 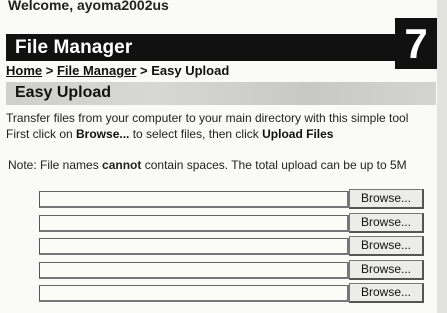 I want to click on breadcrumb: Home > File Manager > Easy Upload, so click(x=117, y=70).